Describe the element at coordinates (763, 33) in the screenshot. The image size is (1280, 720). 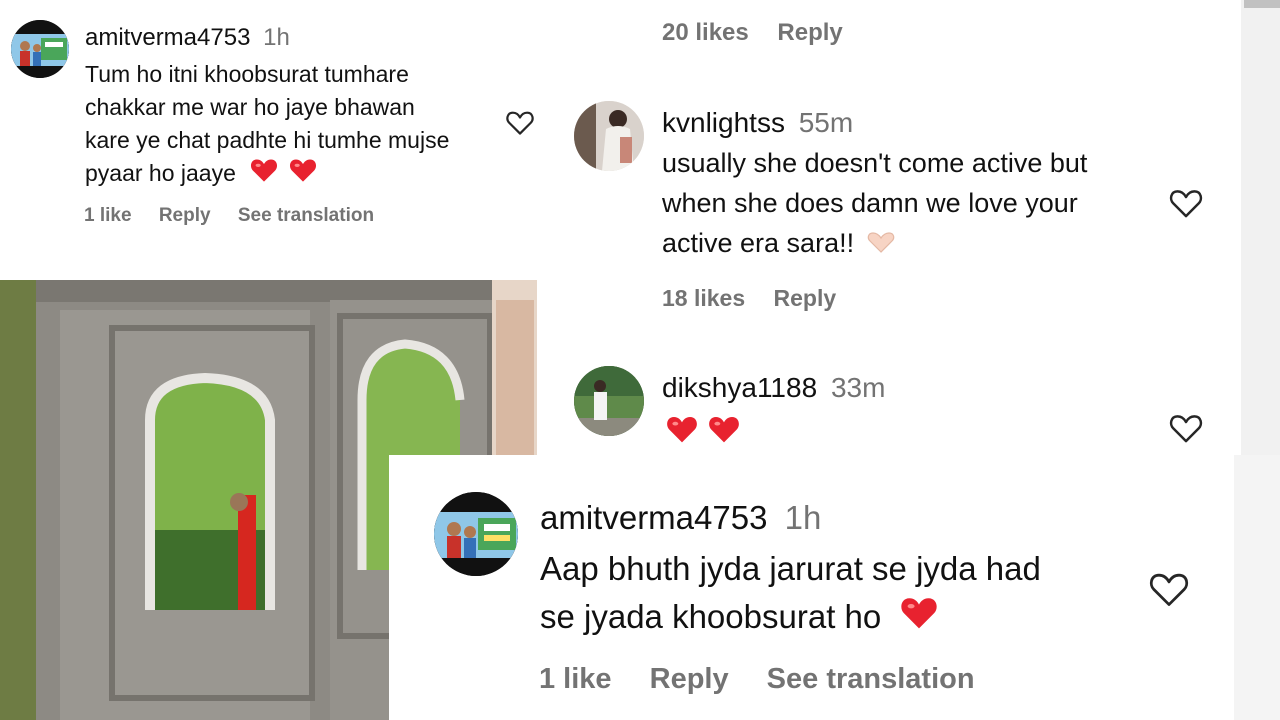
I see `comment-2-actions: 20 likes Reply` at that location.